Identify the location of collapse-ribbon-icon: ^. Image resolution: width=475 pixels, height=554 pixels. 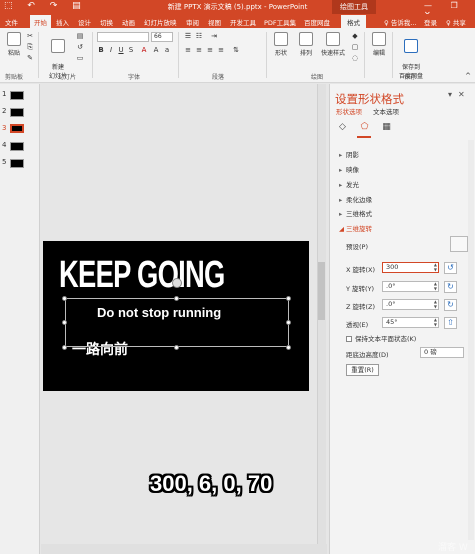
(468, 76).